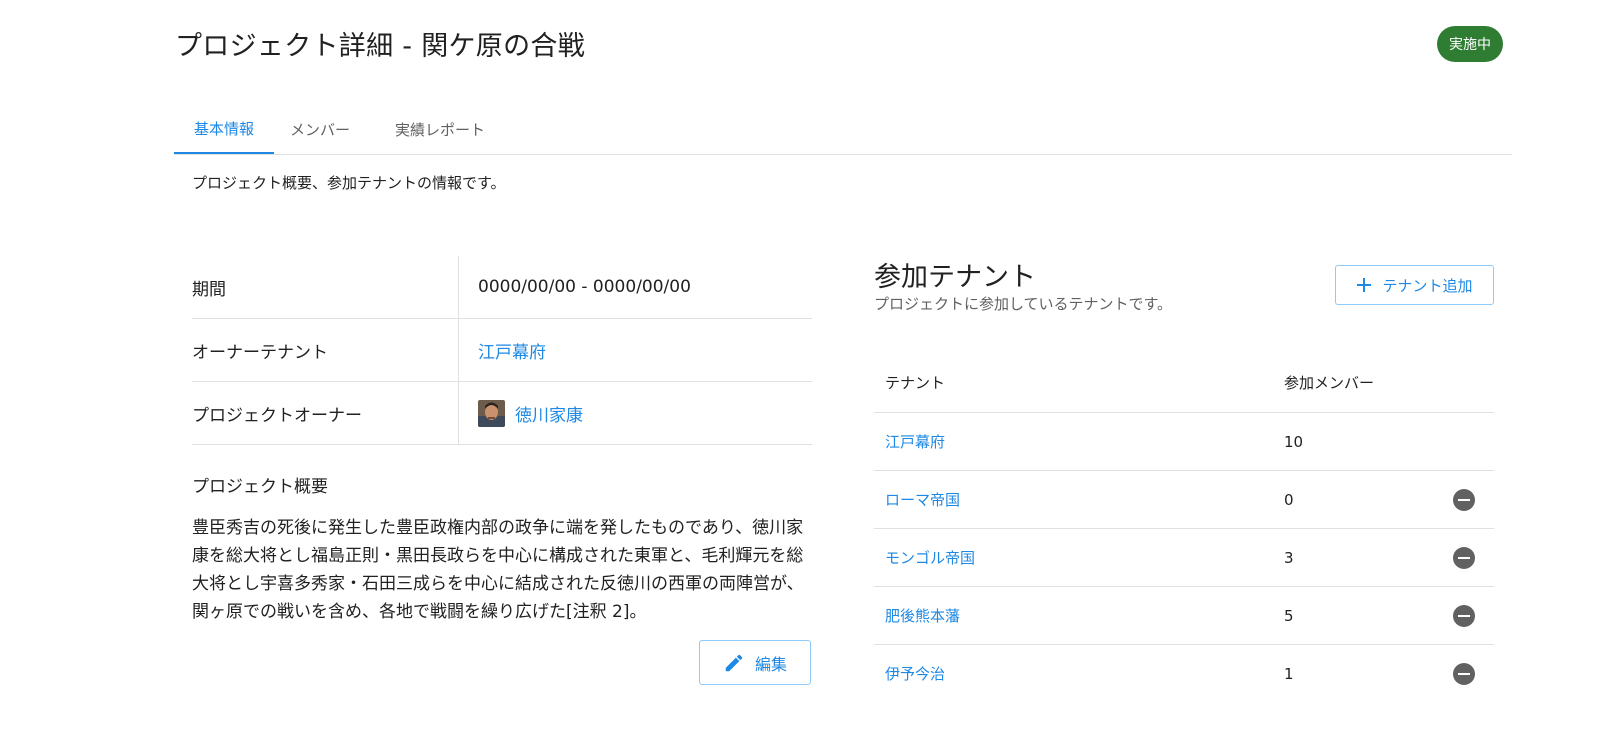 The image size is (1600, 745). Describe the element at coordinates (1184, 616) in the screenshot. I see `table-row: 肥後熊本藩 5` at that location.